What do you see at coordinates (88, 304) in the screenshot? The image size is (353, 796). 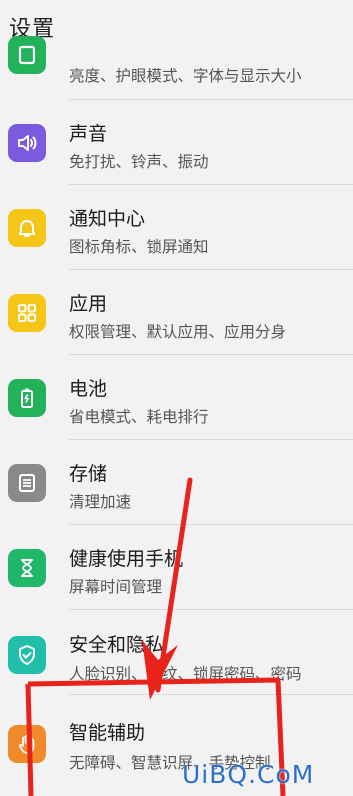 I see `settings-item-title: 应用` at bounding box center [88, 304].